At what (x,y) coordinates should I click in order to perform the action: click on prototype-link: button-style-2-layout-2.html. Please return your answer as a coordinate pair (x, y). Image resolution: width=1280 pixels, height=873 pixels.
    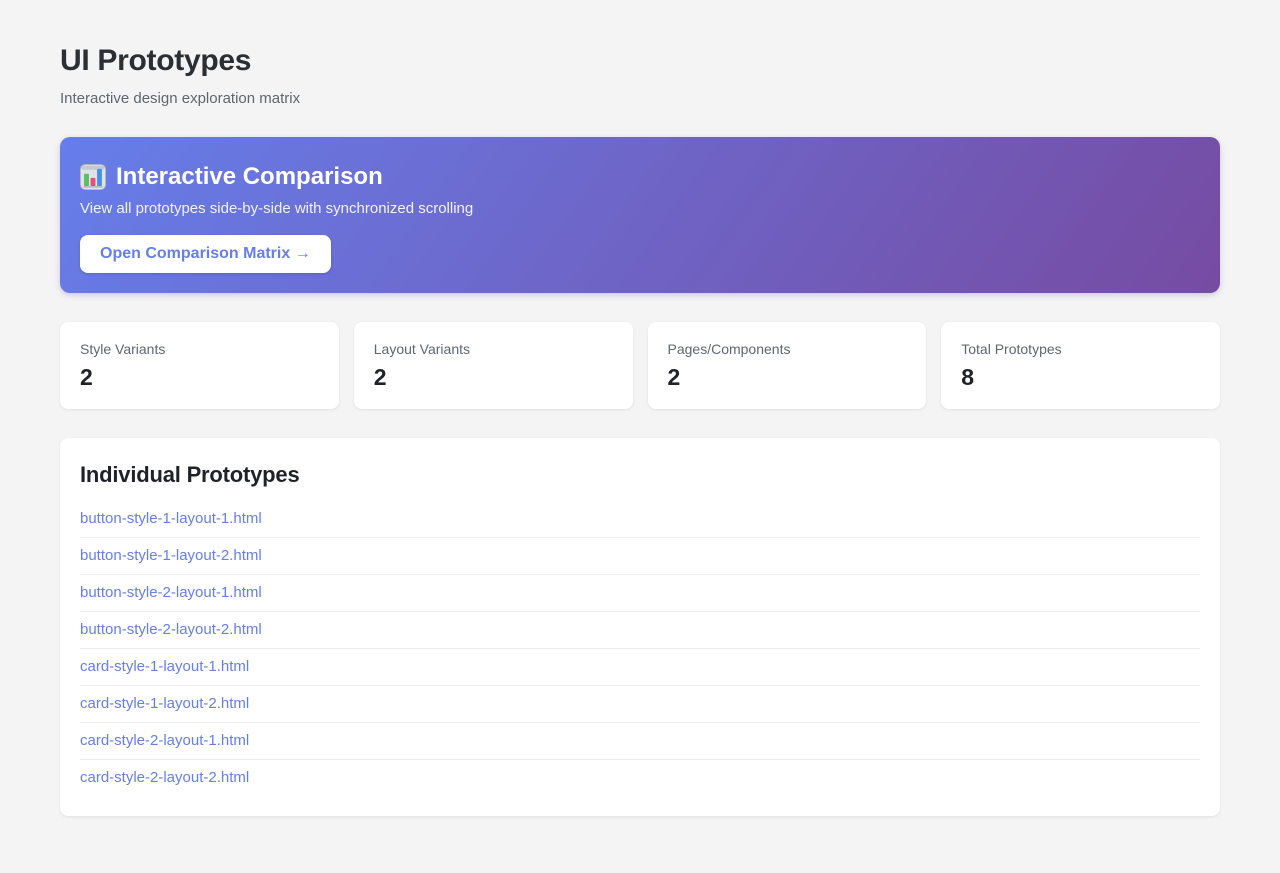
    Looking at the image, I should click on (640, 630).